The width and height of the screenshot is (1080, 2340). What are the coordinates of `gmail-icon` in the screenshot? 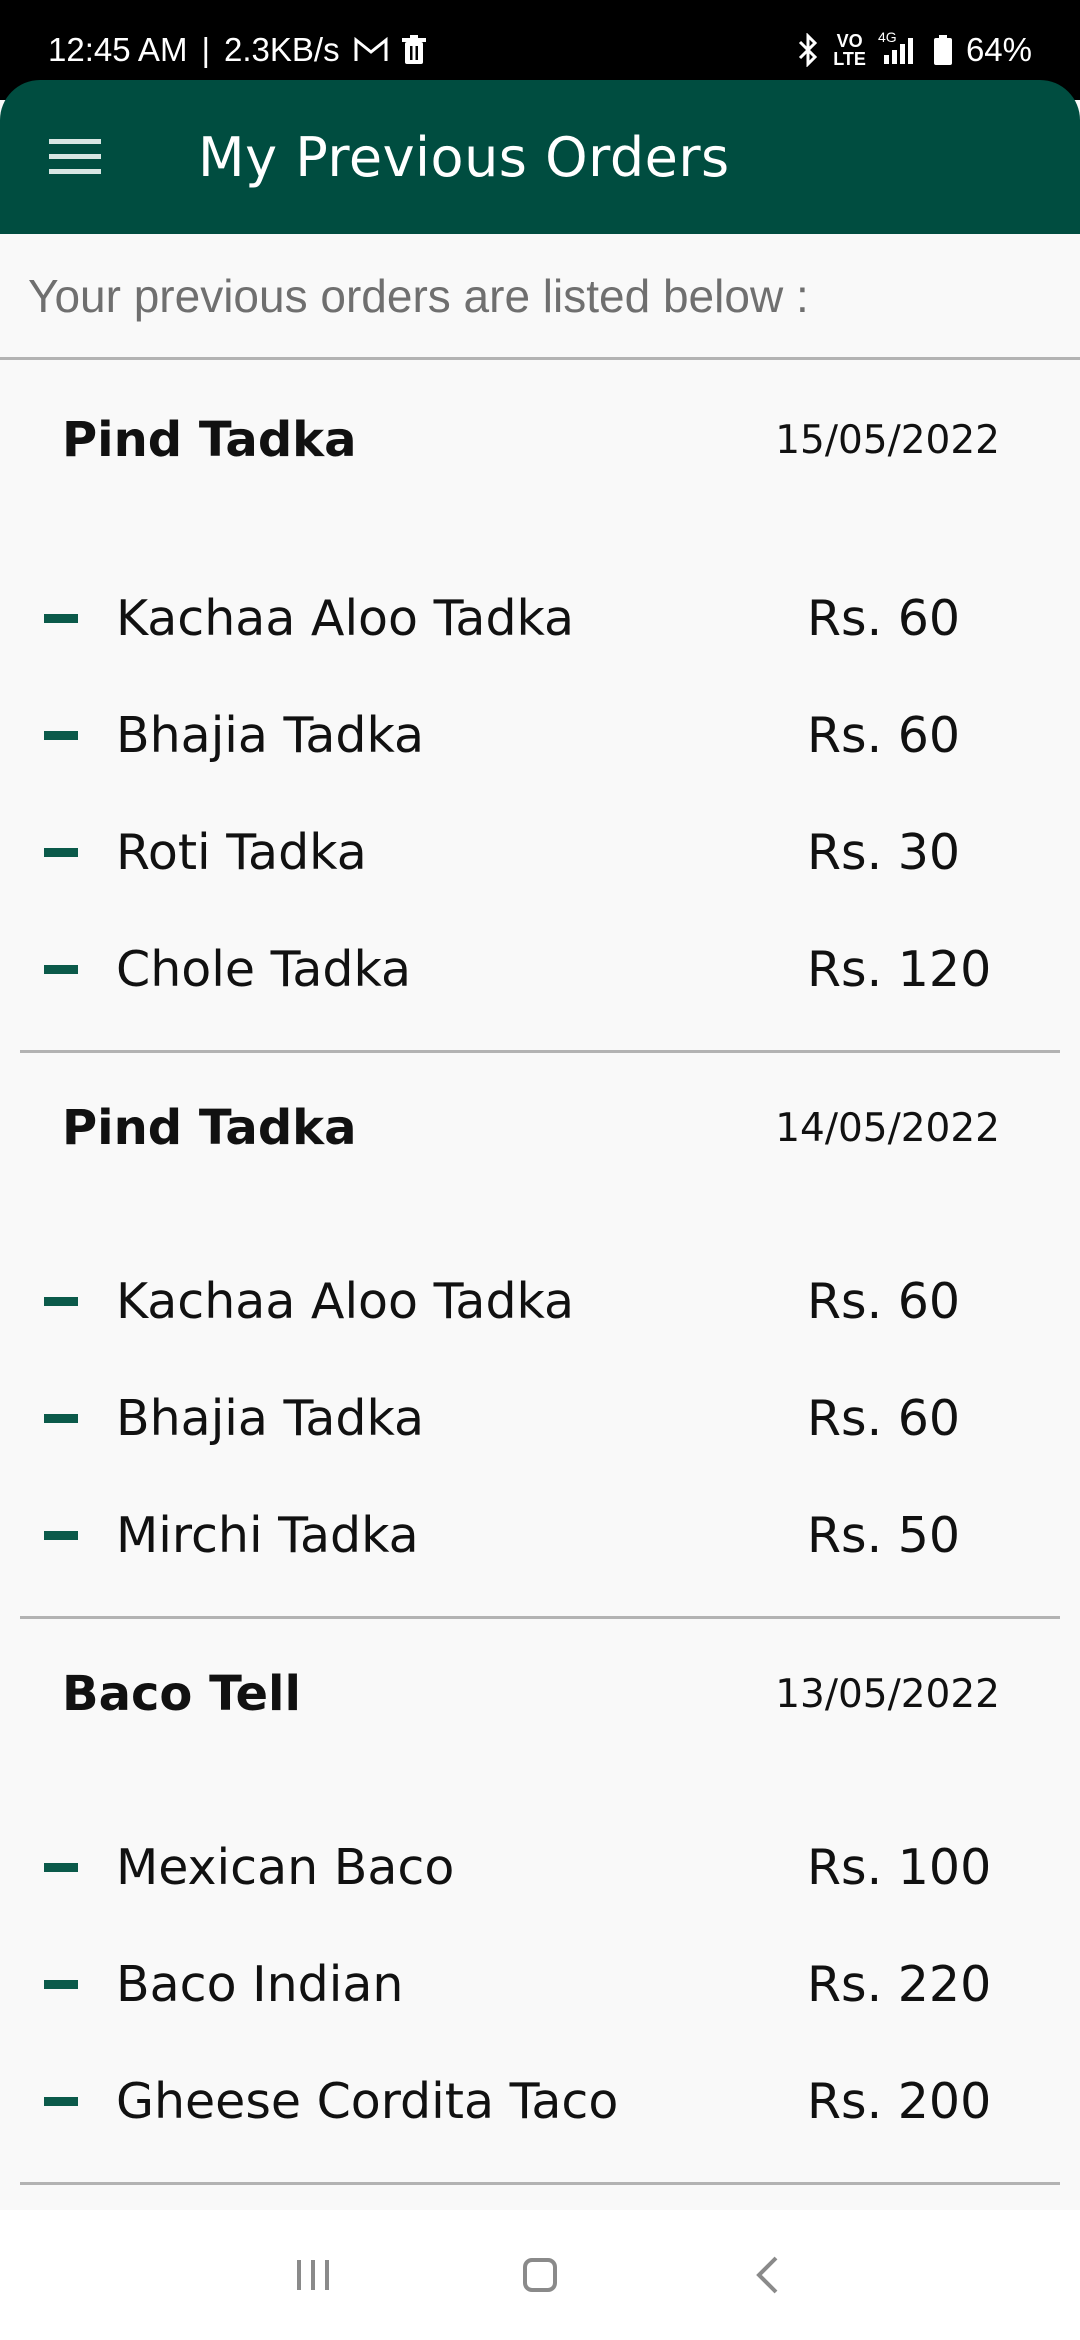 It's located at (371, 50).